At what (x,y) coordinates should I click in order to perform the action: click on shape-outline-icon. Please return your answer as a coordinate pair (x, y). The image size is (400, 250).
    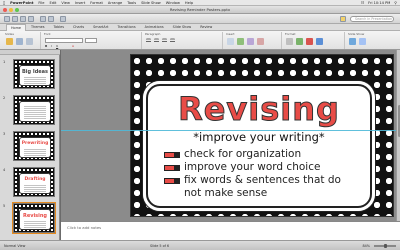
    Looking at the image, I should click on (319, 41).